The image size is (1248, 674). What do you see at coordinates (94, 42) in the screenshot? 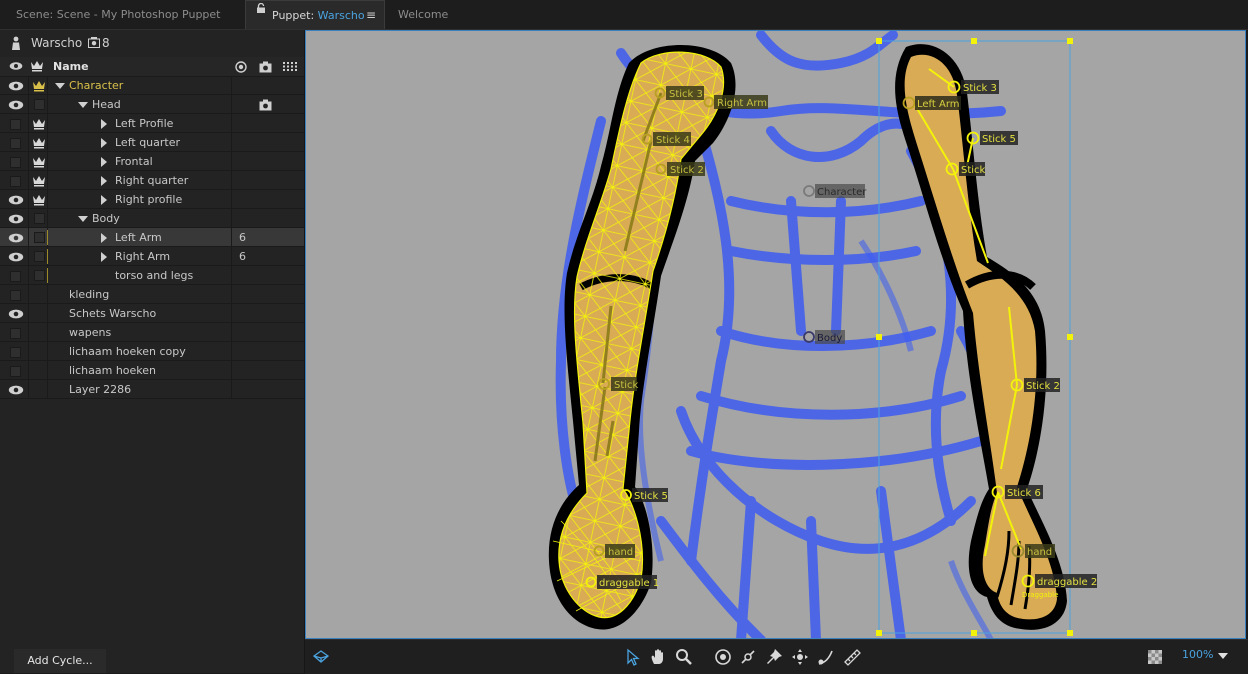
I see `frame-icon` at bounding box center [94, 42].